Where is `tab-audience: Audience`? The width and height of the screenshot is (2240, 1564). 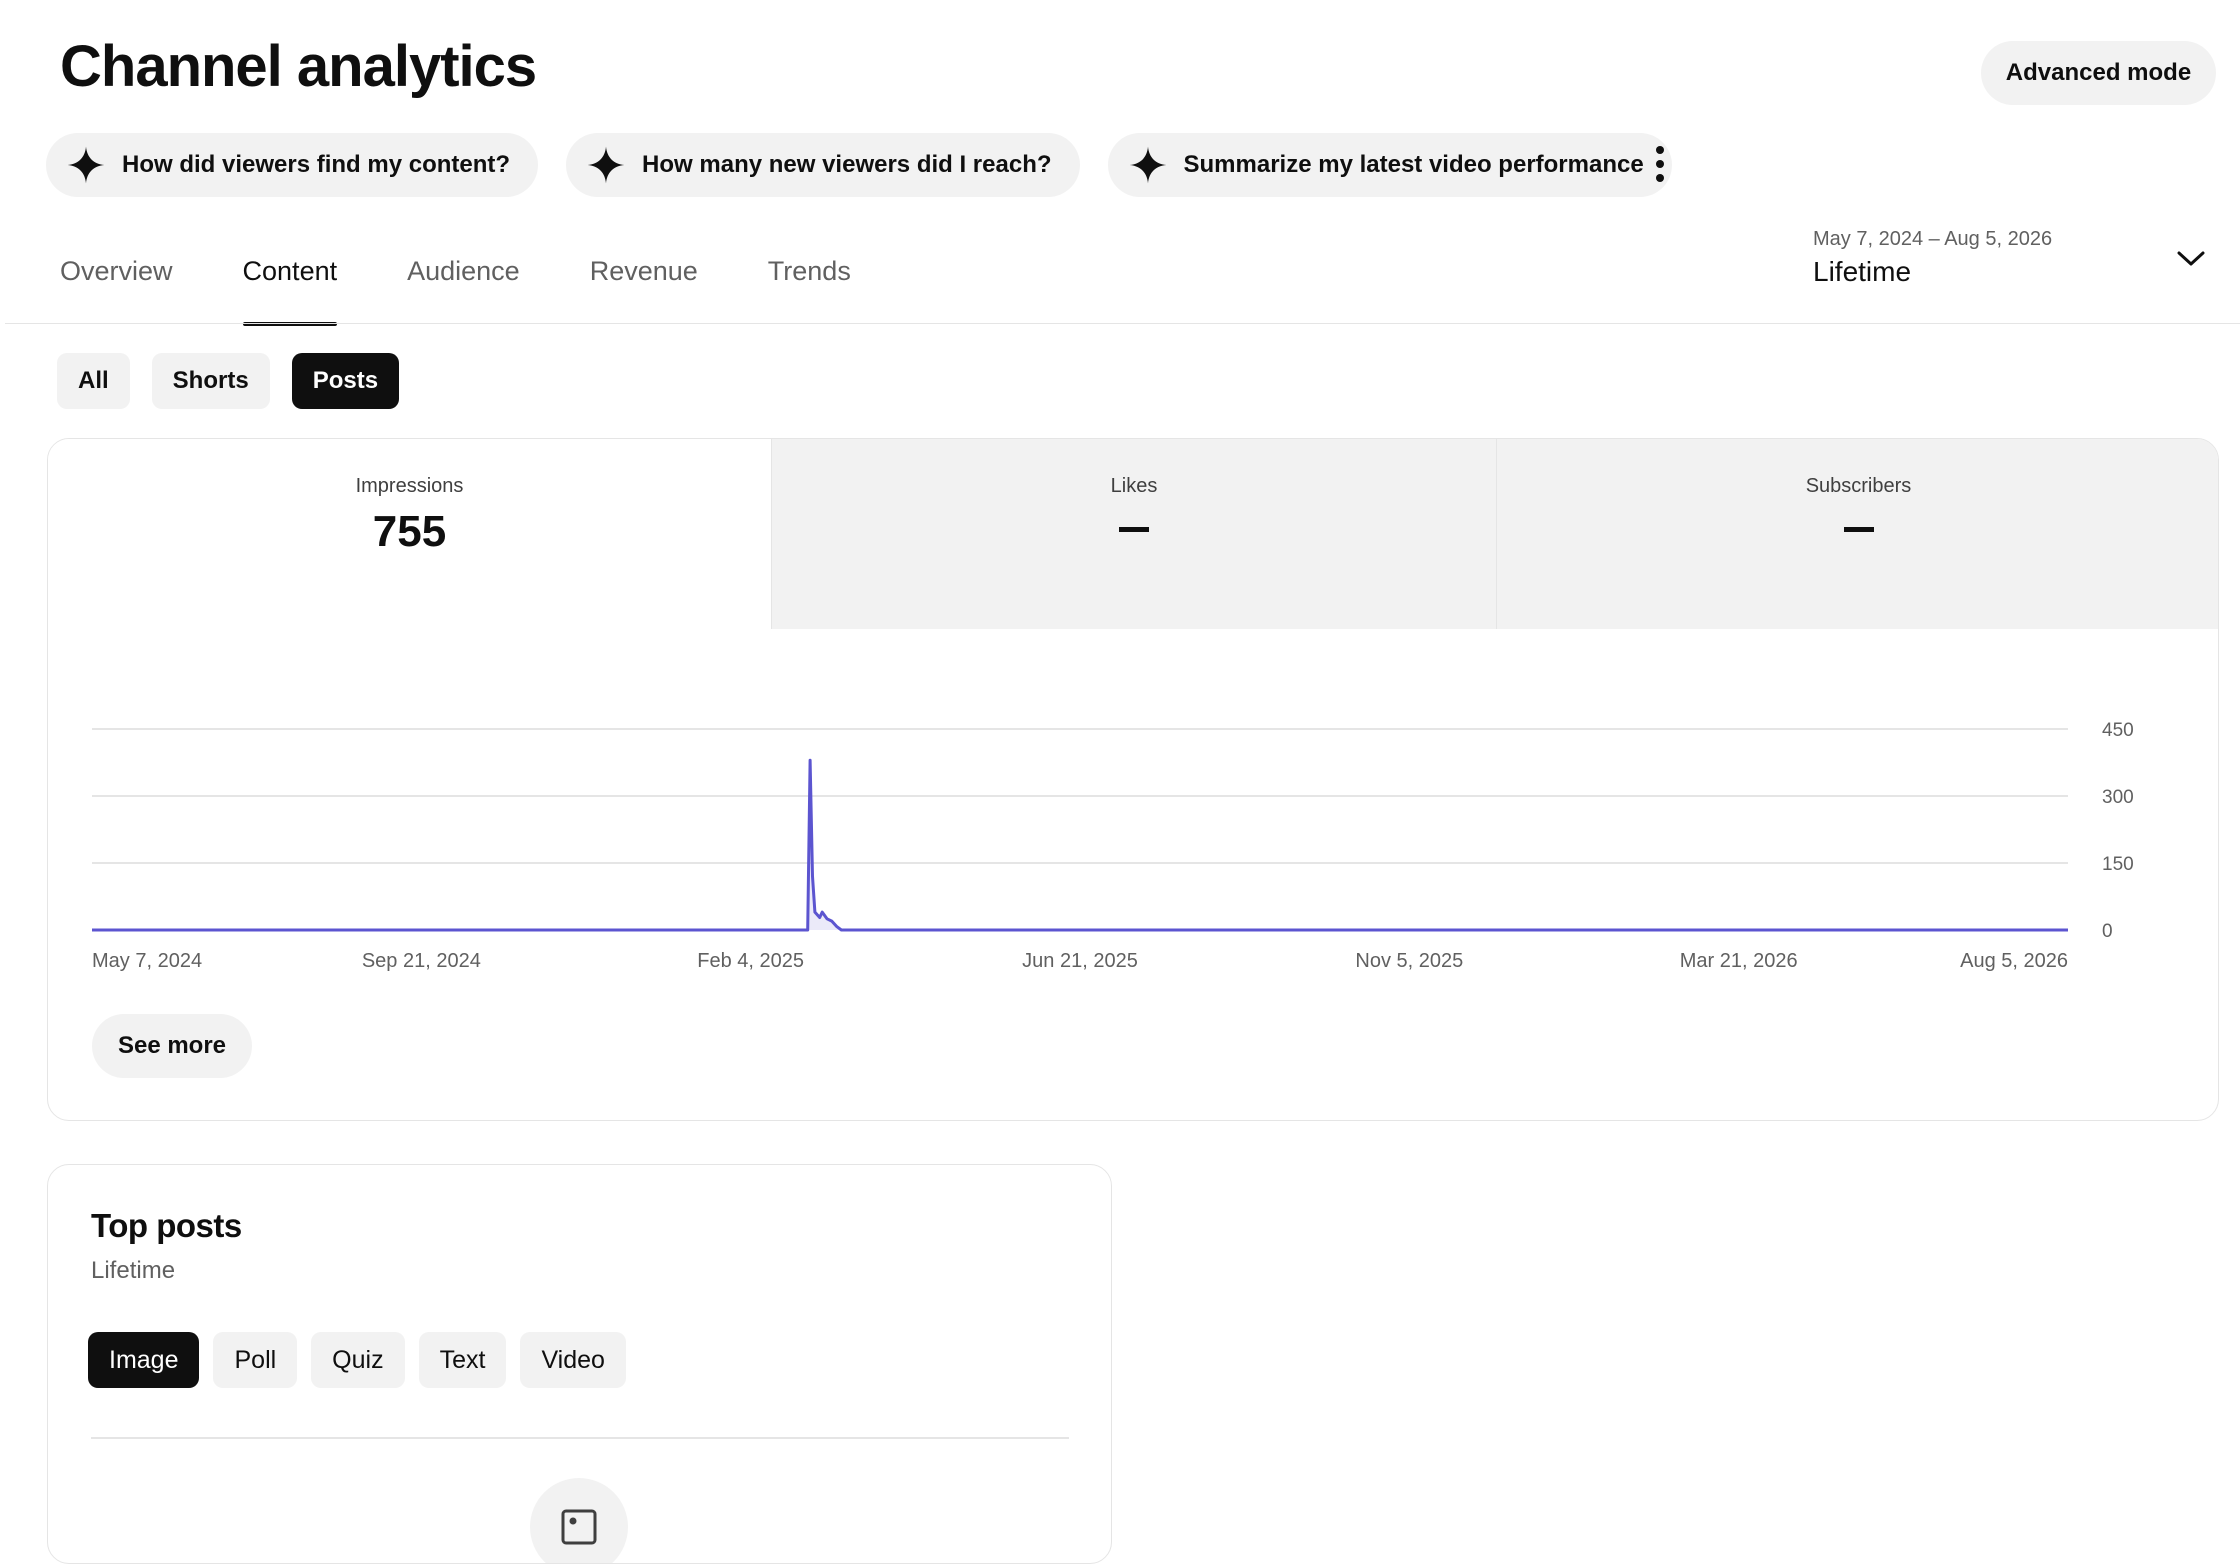
tab-audience: Audience is located at coordinates (463, 289).